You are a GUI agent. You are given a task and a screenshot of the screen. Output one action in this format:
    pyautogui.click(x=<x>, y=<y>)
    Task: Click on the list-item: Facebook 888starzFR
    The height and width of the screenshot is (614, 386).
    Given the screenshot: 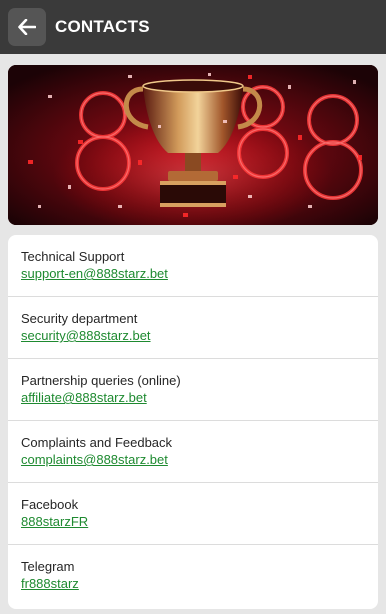 What is the action you would take?
    pyautogui.click(x=193, y=514)
    